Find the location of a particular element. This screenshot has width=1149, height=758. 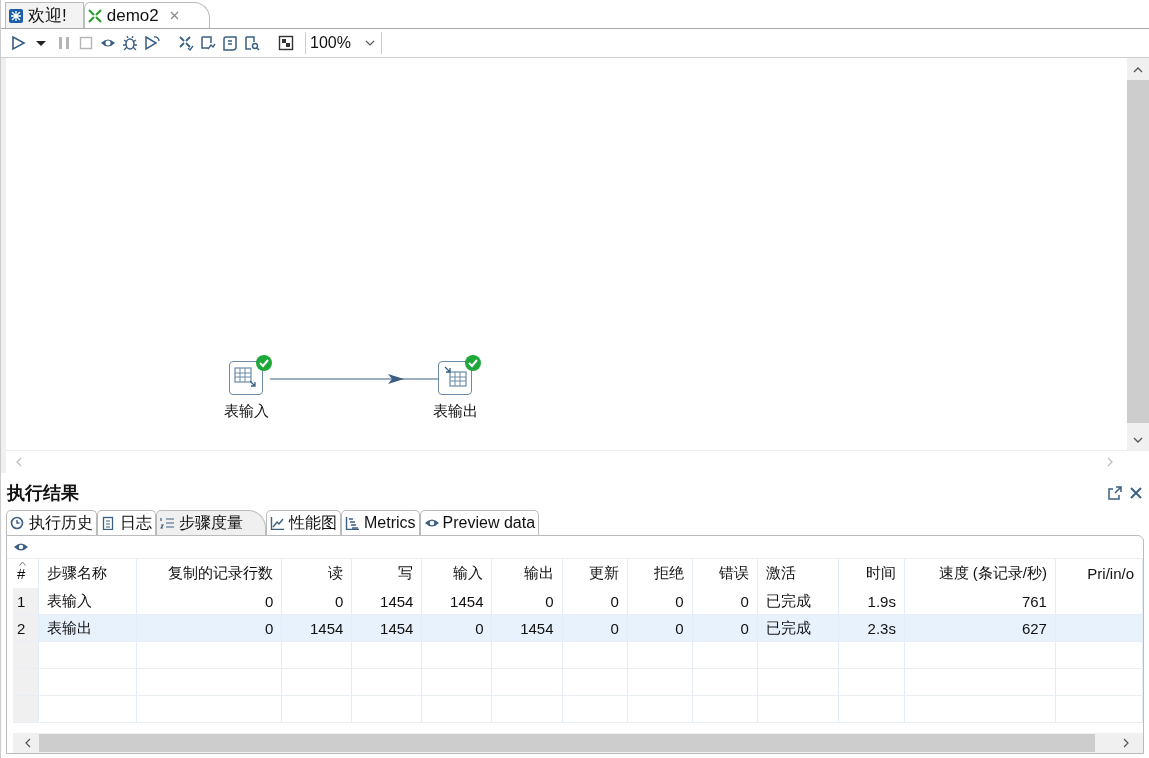

eye-icon is located at coordinates (21, 547).